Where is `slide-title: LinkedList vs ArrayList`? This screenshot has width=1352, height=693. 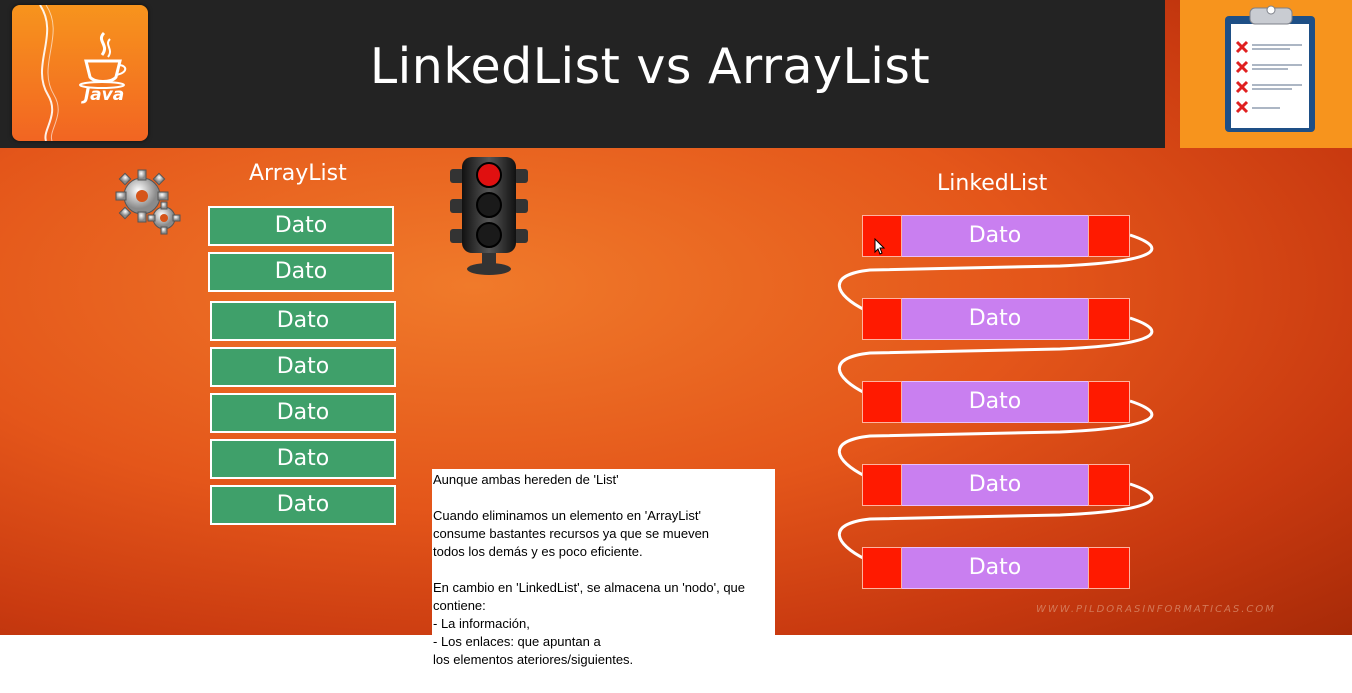
slide-title: LinkedList vs ArrayList is located at coordinates (650, 66).